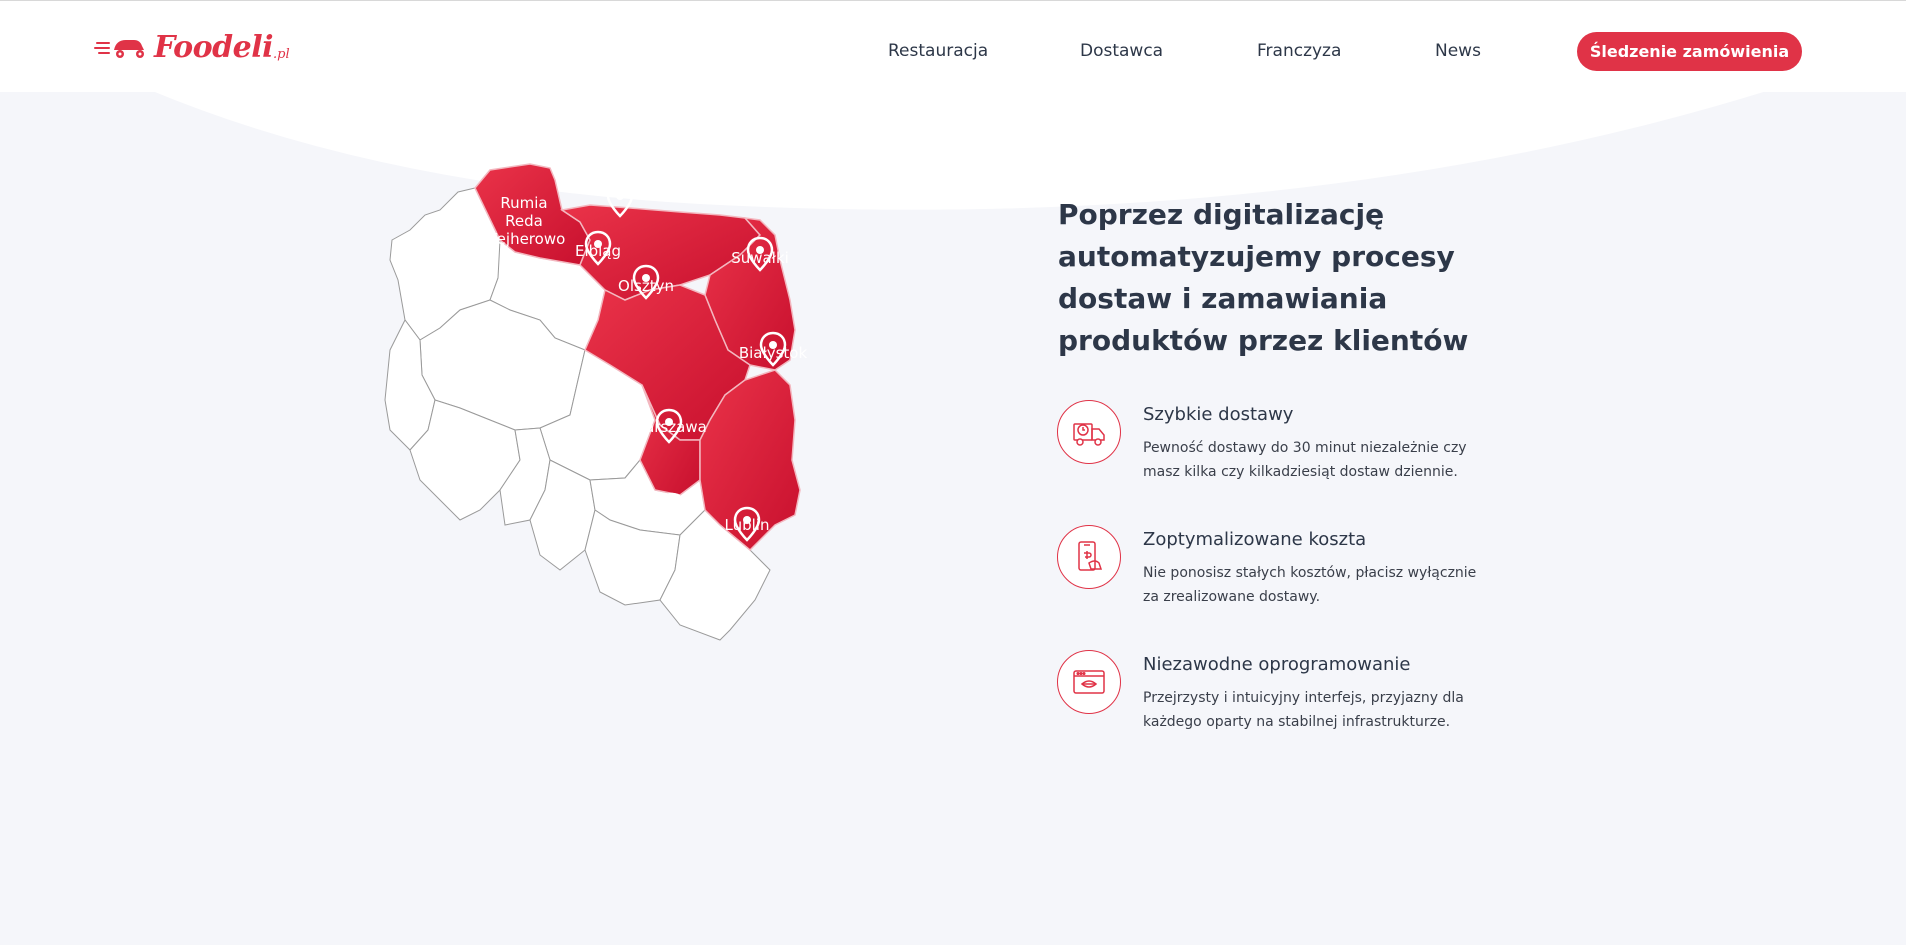 Image resolution: width=1906 pixels, height=945 pixels. Describe the element at coordinates (1221, 214) in the screenshot. I see `headline-line: Poprzez digitalizację` at that location.